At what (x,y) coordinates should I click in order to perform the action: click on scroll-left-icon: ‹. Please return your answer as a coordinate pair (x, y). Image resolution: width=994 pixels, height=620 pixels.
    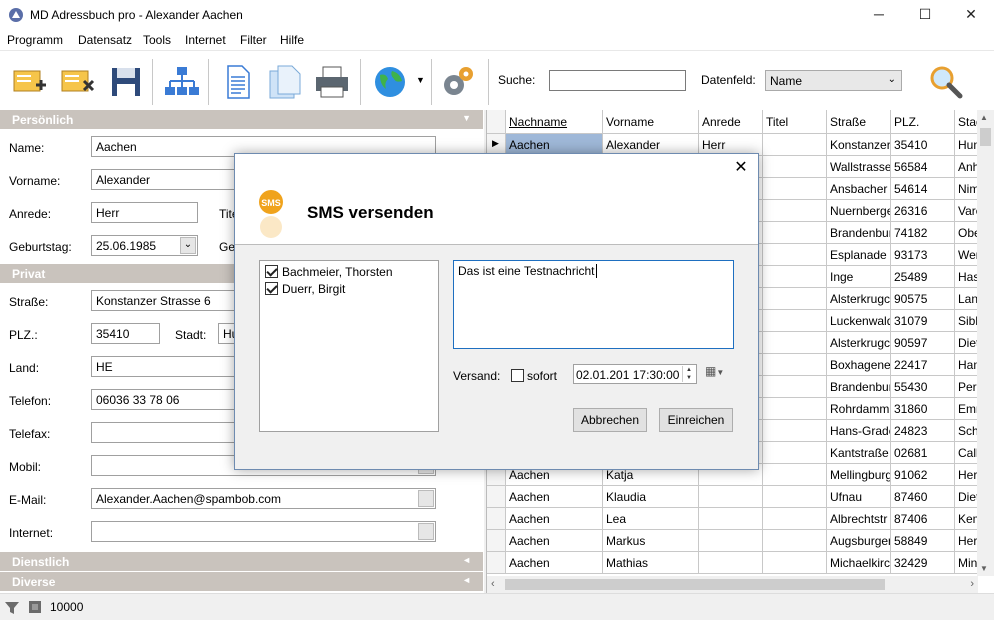
    Looking at the image, I should click on (493, 584).